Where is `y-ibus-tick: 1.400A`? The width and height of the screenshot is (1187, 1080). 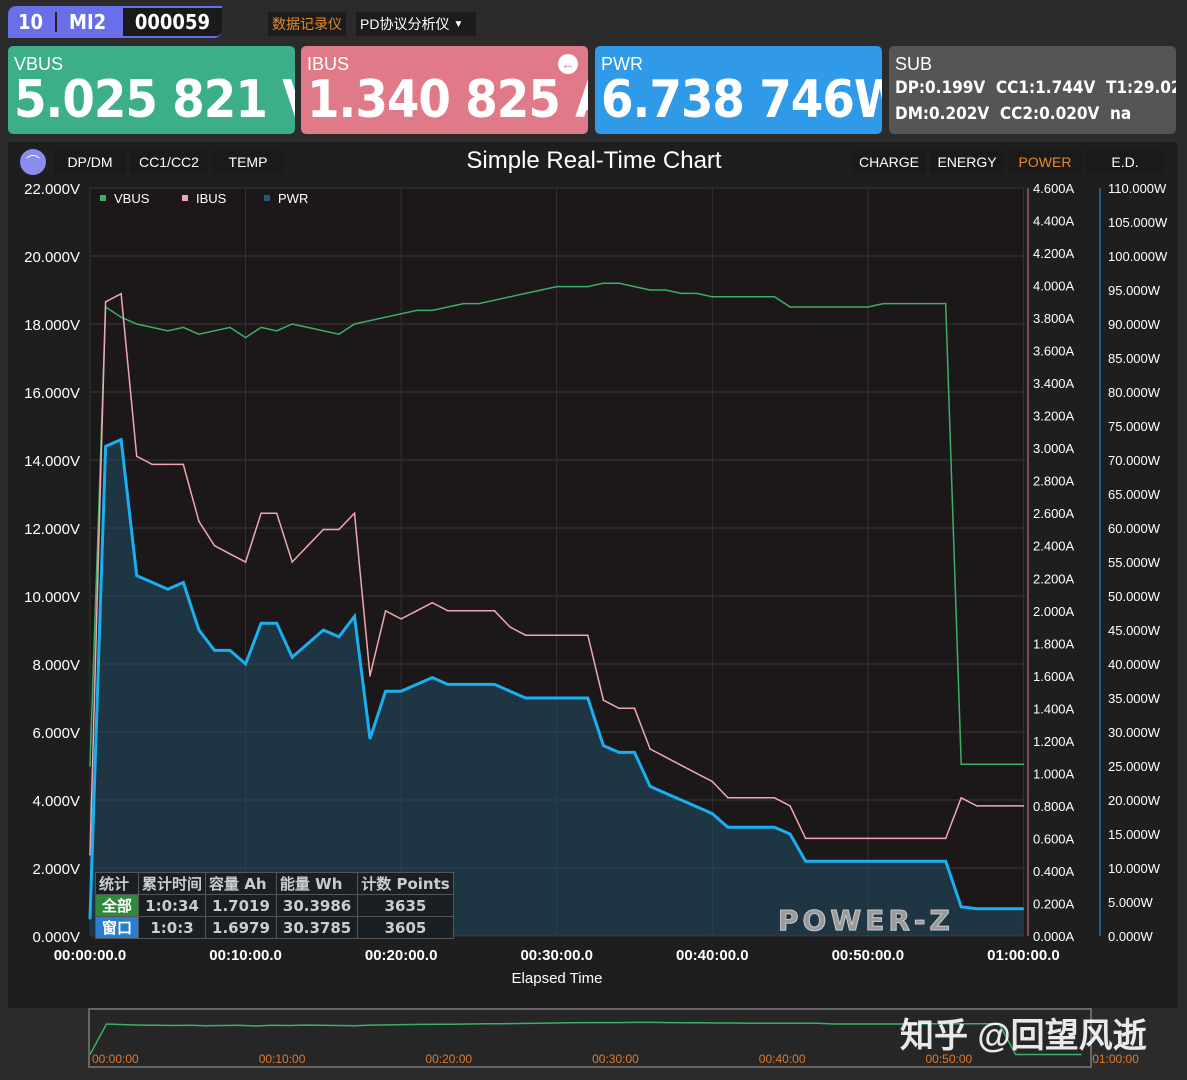
y-ibus-tick: 1.400A is located at coordinates (1054, 708).